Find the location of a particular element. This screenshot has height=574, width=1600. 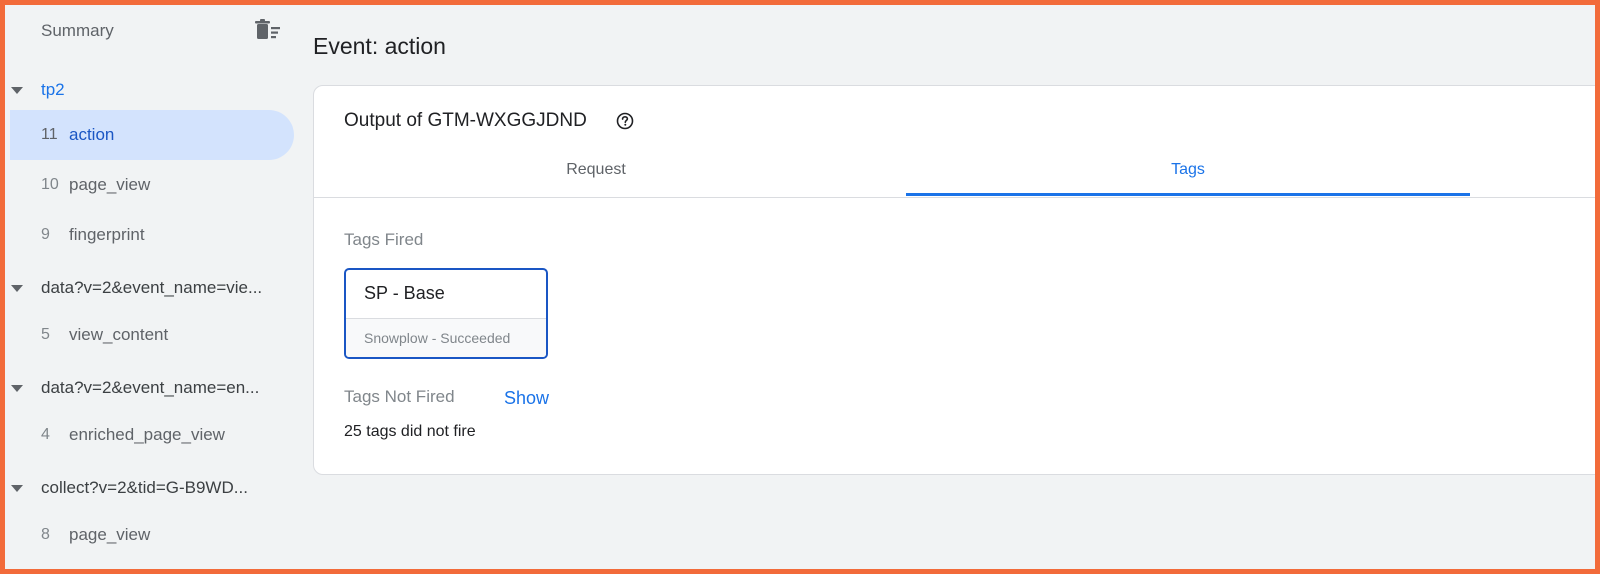

tab-request: Request is located at coordinates (596, 172).